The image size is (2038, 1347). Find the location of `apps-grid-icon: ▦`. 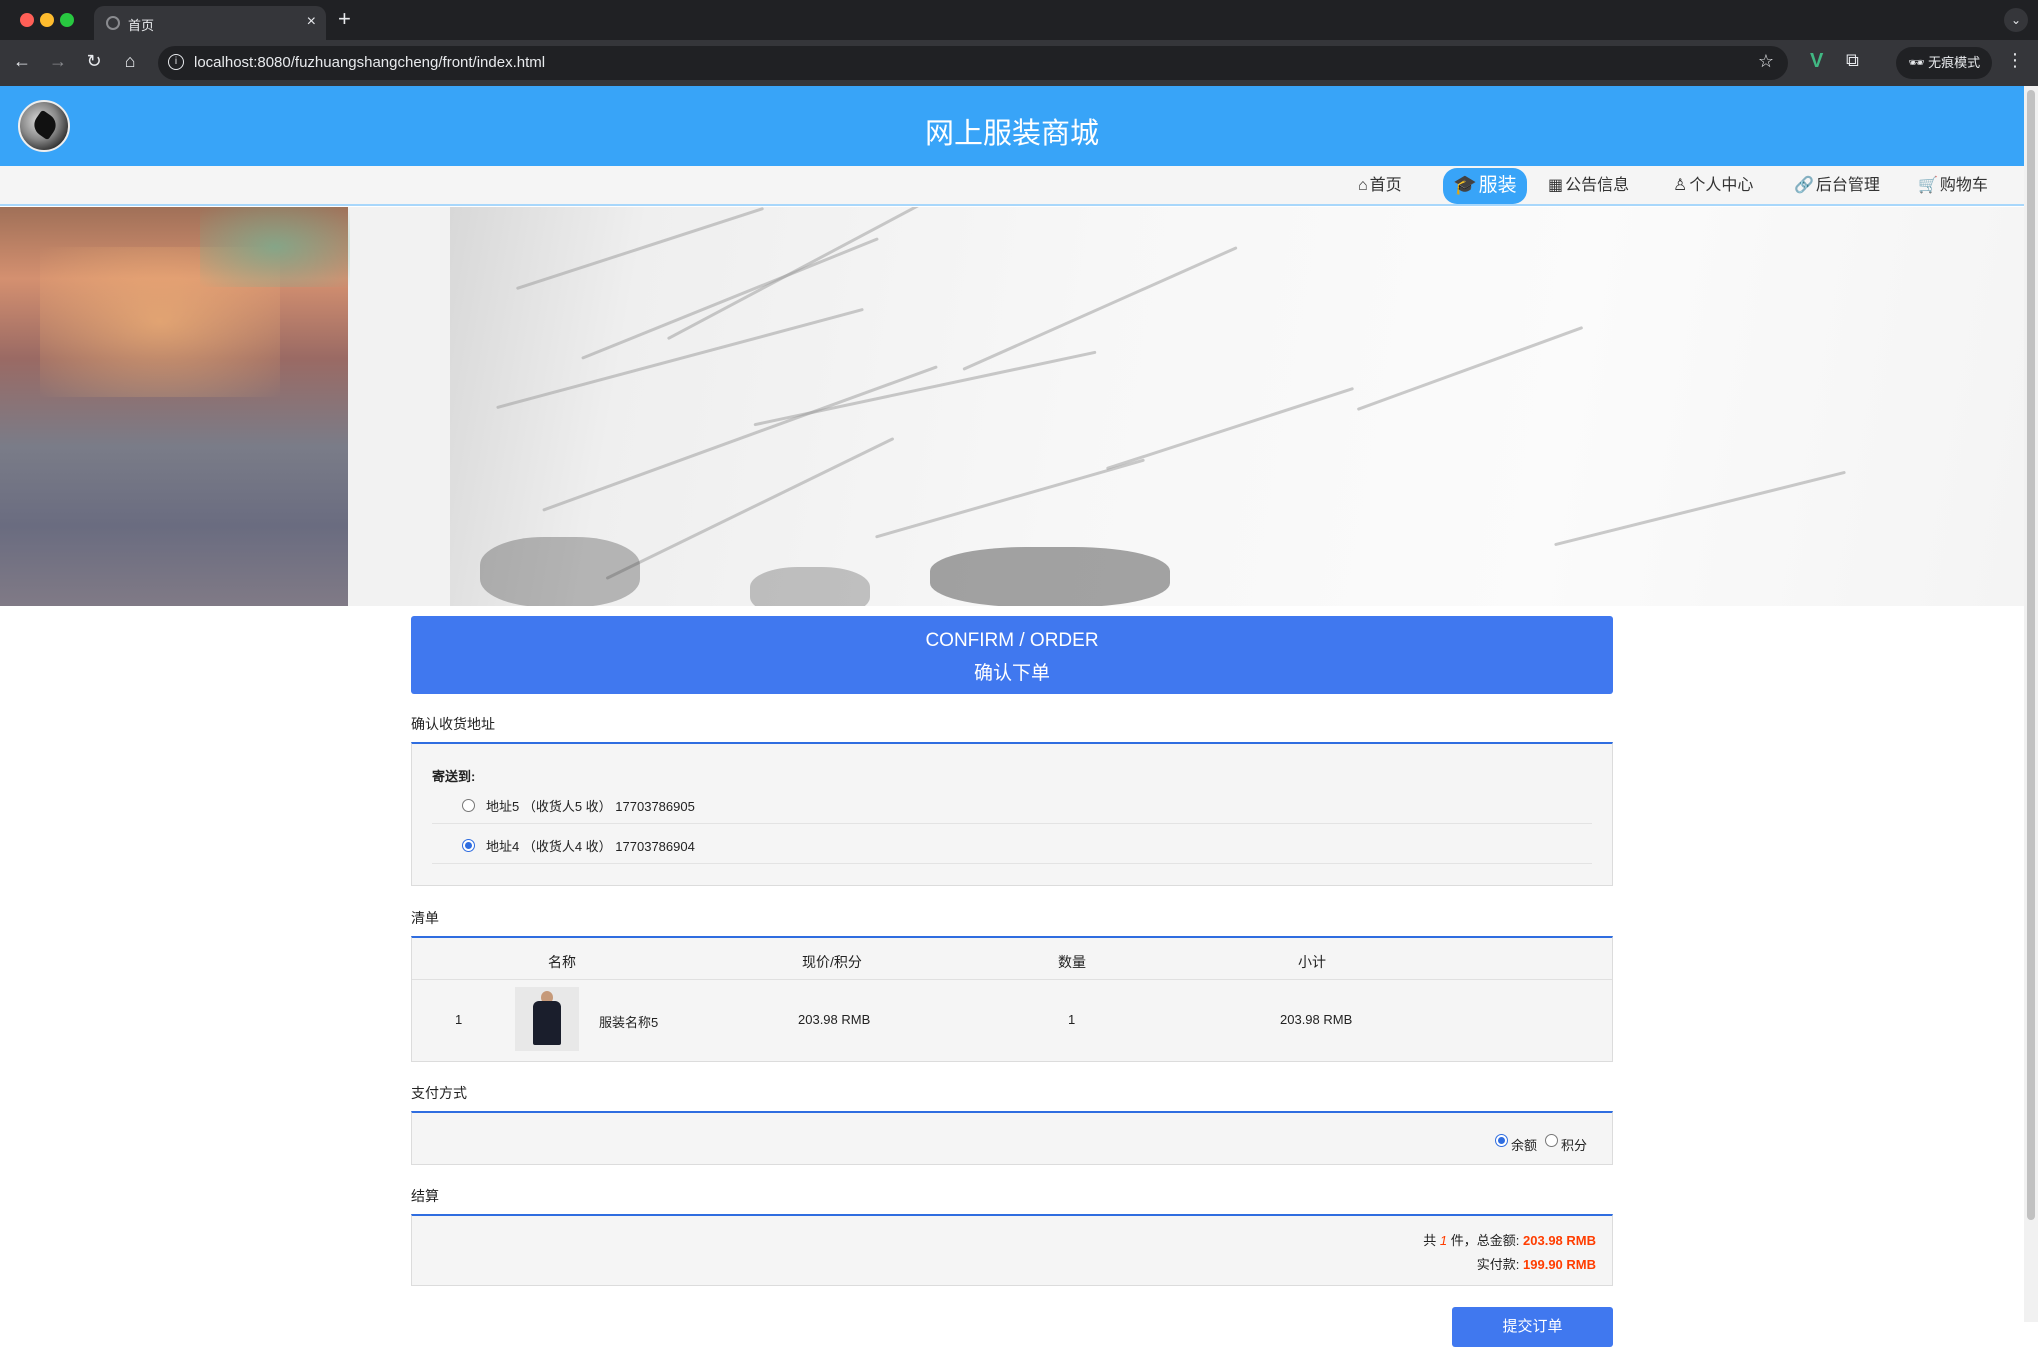

apps-grid-icon: ▦ is located at coordinates (1556, 185).